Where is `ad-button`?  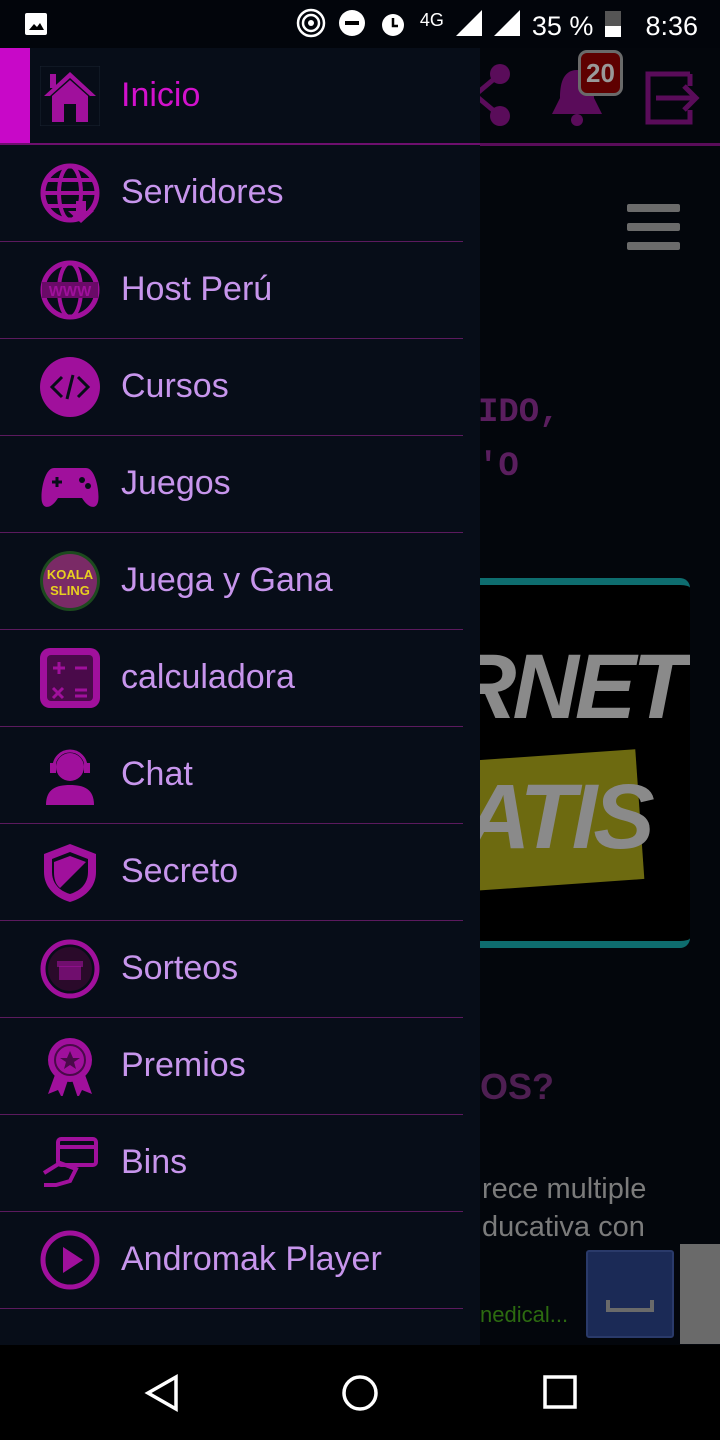
ad-button is located at coordinates (630, 1294).